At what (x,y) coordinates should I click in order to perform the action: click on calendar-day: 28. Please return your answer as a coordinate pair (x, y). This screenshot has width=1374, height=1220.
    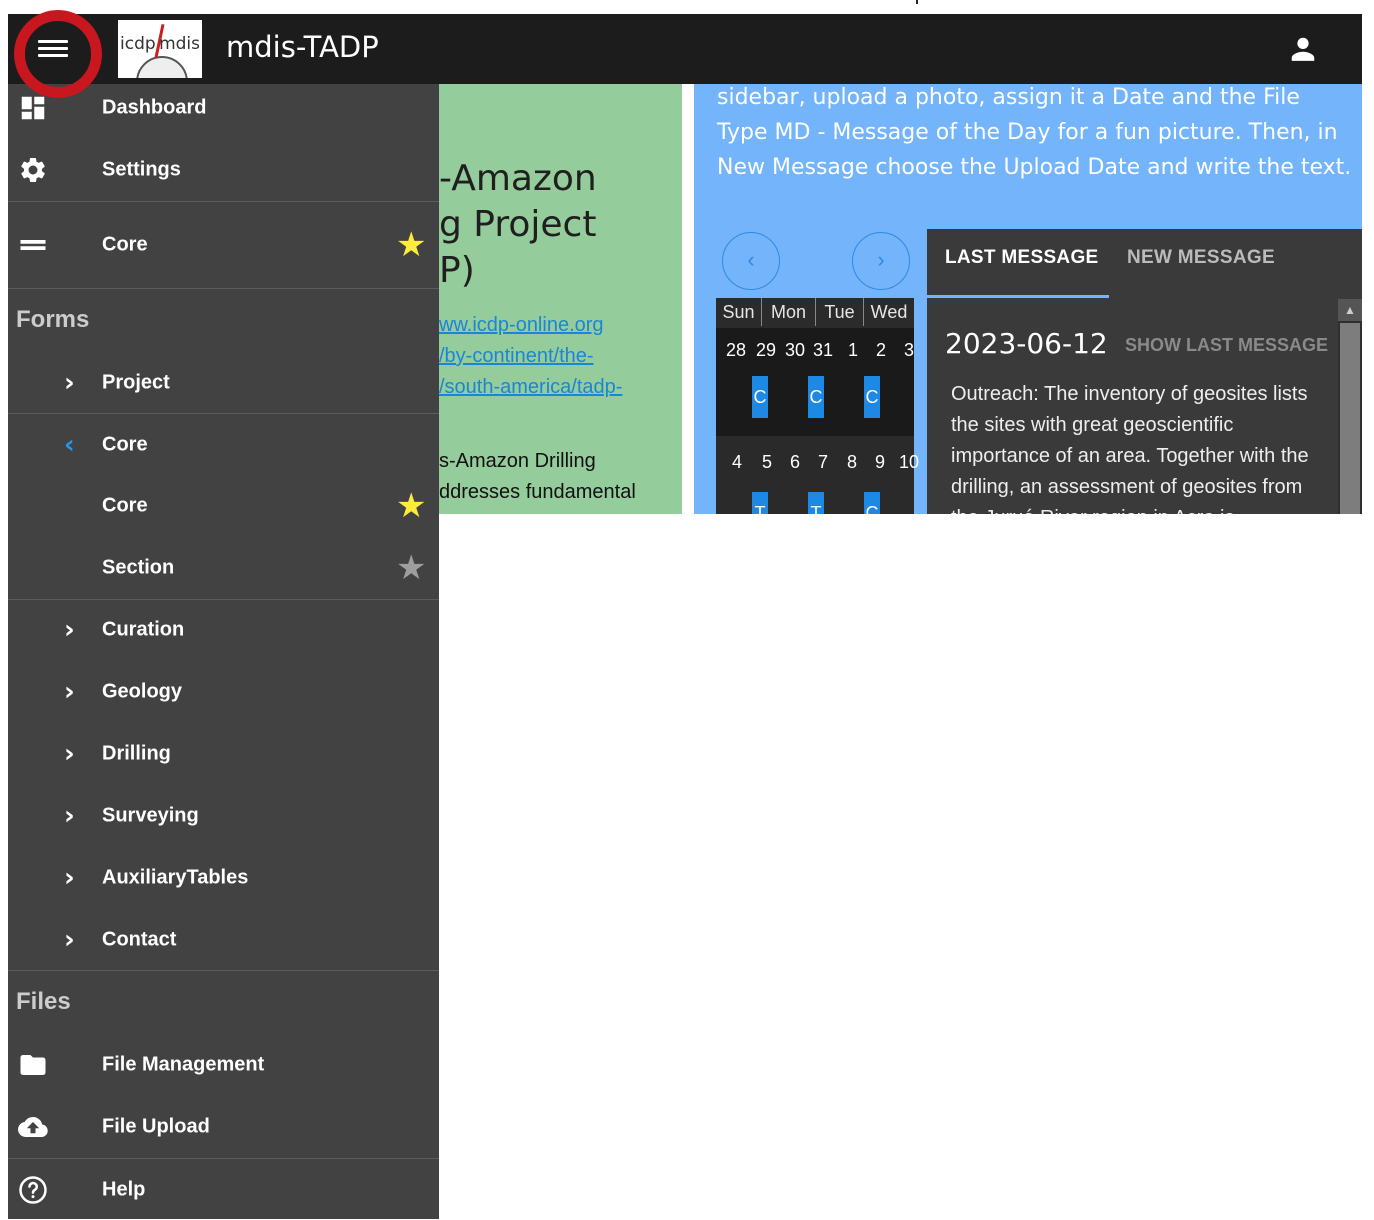
    Looking at the image, I should click on (736, 350).